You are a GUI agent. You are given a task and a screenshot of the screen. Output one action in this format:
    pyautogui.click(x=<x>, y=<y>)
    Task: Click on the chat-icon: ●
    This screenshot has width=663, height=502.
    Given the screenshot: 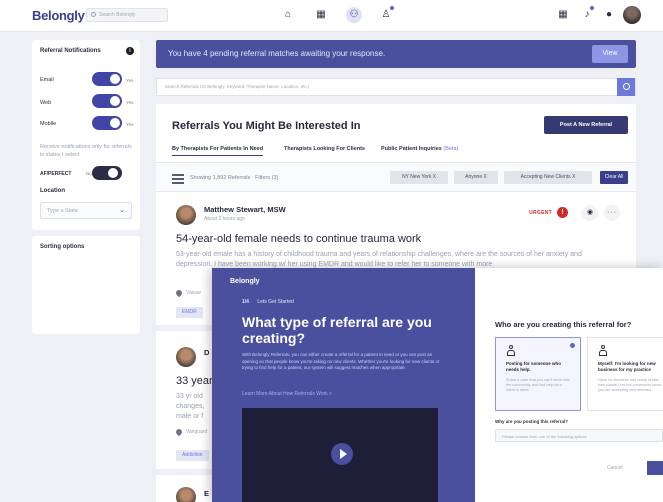 What is the action you would take?
    pyautogui.click(x=609, y=15)
    